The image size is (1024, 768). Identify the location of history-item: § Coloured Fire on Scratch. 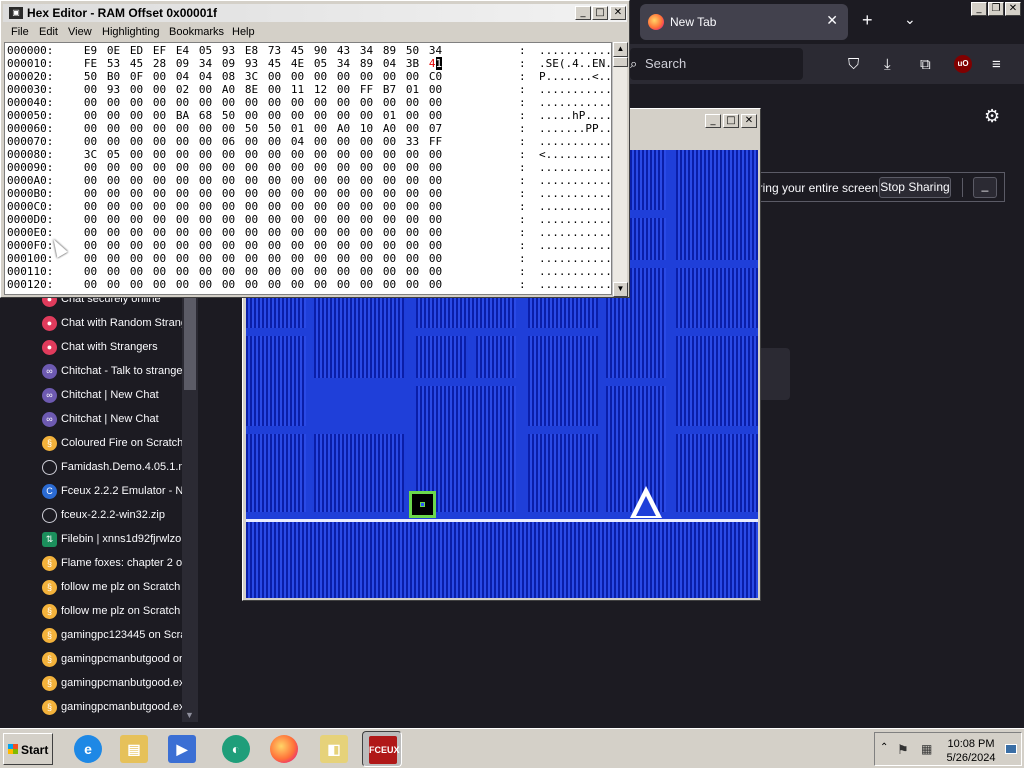
(117, 444).